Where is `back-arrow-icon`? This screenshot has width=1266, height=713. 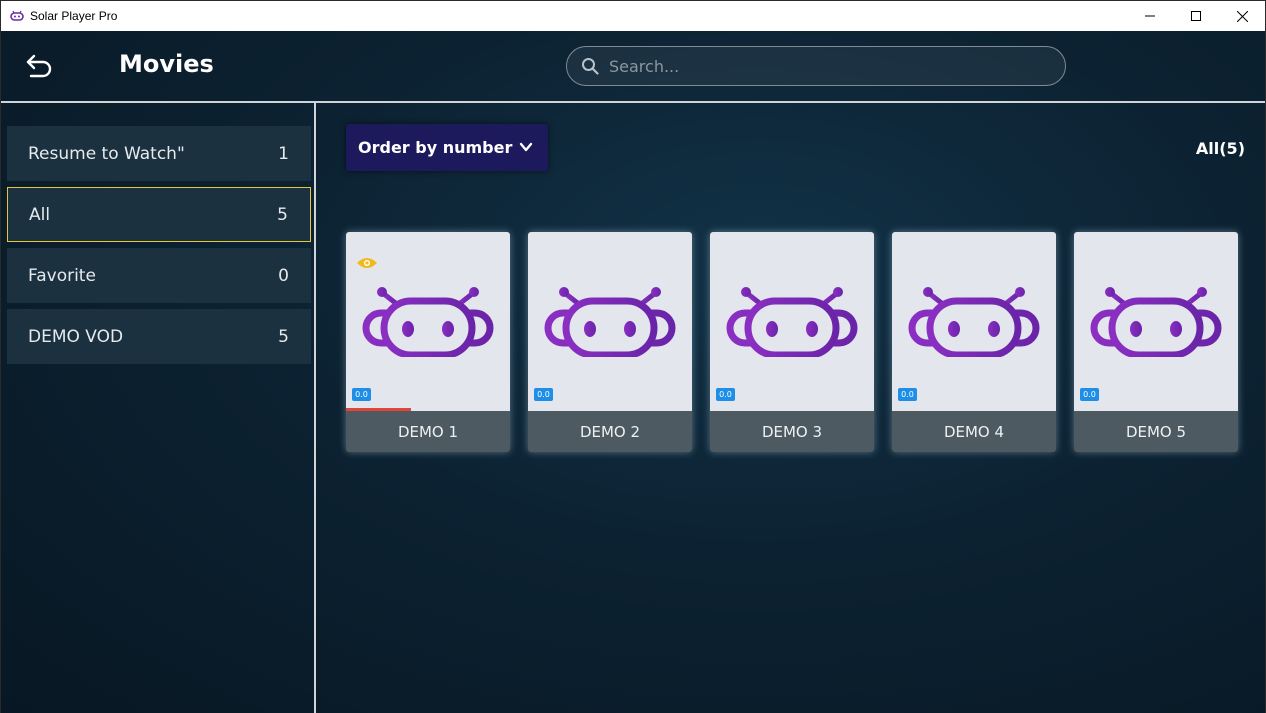 back-arrow-icon is located at coordinates (39, 66).